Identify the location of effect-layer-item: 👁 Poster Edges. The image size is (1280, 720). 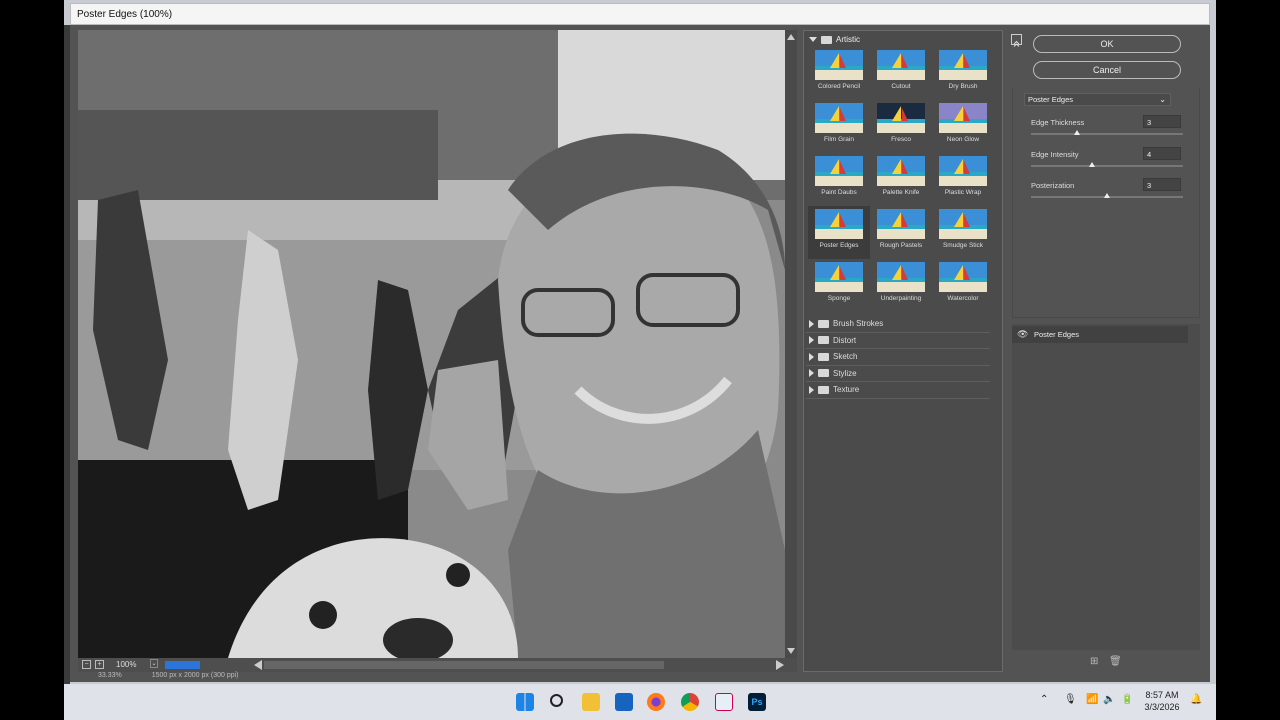
(1100, 334).